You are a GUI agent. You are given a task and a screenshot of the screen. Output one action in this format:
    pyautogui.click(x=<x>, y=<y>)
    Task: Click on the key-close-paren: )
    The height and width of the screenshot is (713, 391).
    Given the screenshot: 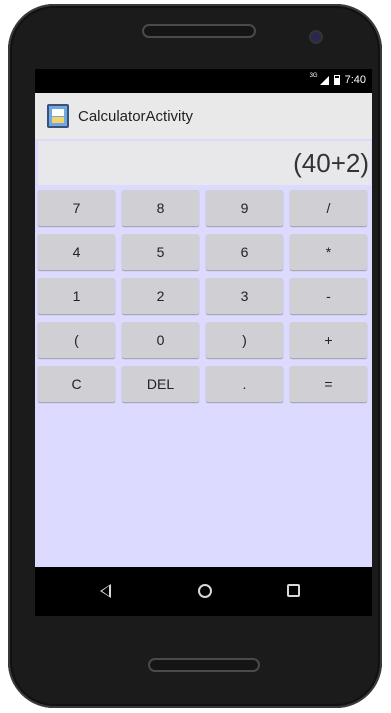 What is the action you would take?
    pyautogui.click(x=244, y=340)
    